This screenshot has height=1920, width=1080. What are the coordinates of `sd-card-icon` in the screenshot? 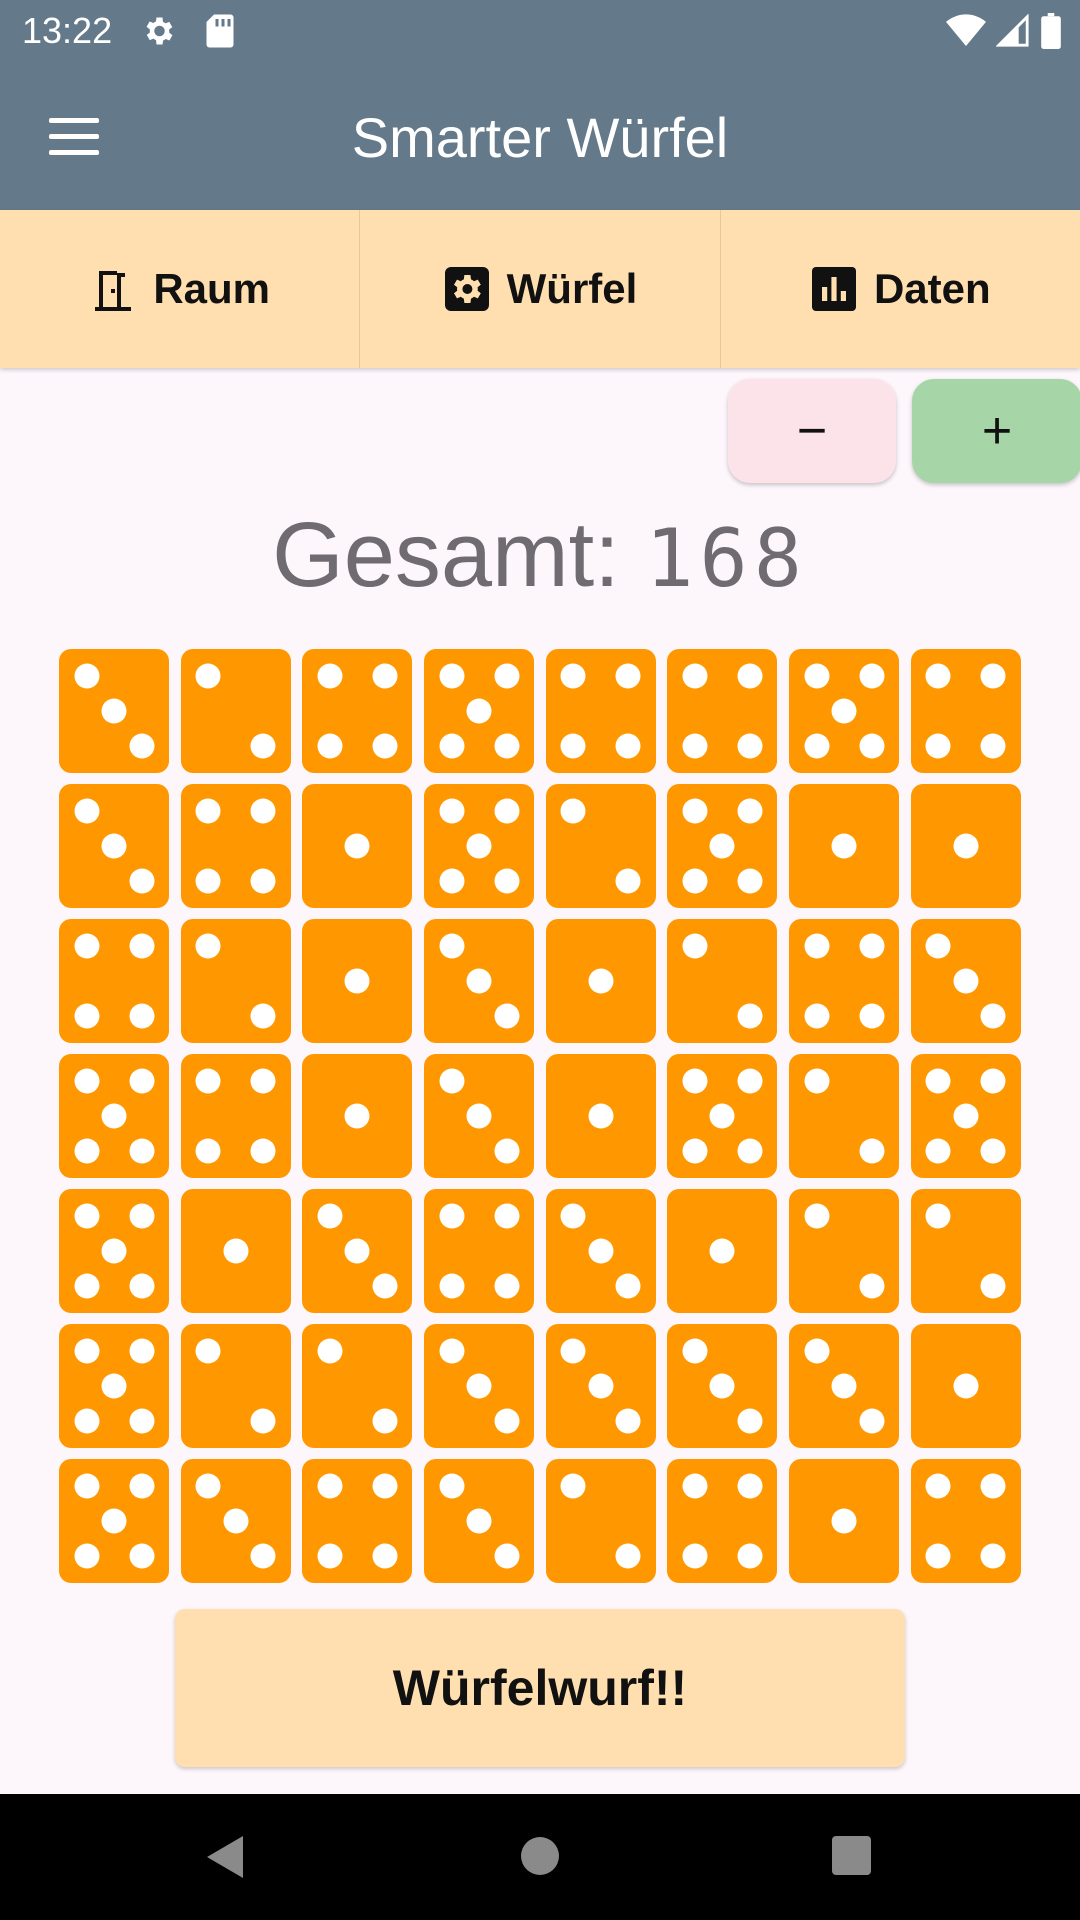 It's located at (220, 31).